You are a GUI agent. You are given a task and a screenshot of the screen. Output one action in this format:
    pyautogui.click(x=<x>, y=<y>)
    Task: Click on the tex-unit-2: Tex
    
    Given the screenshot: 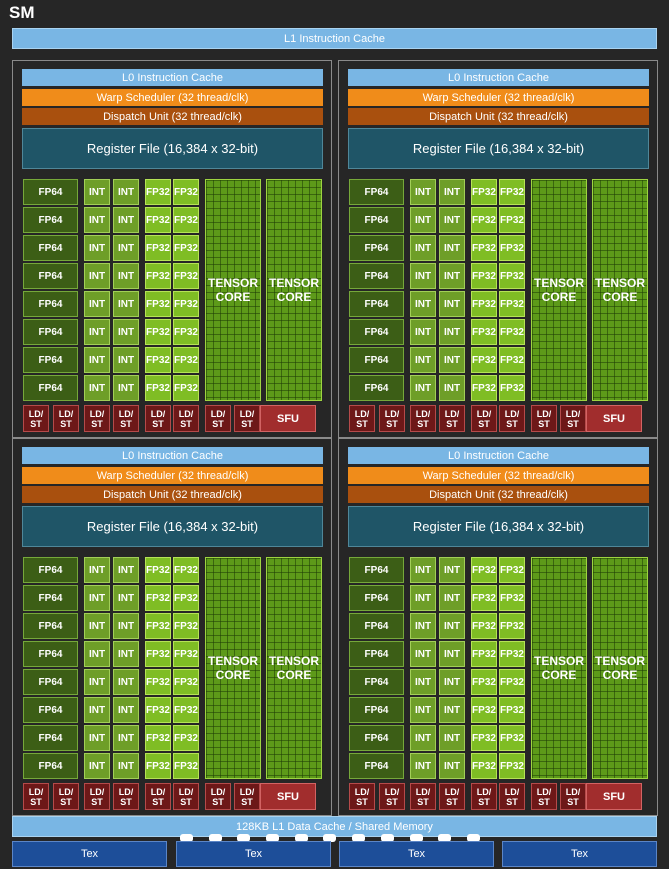 What is the action you would take?
    pyautogui.click(x=253, y=854)
    